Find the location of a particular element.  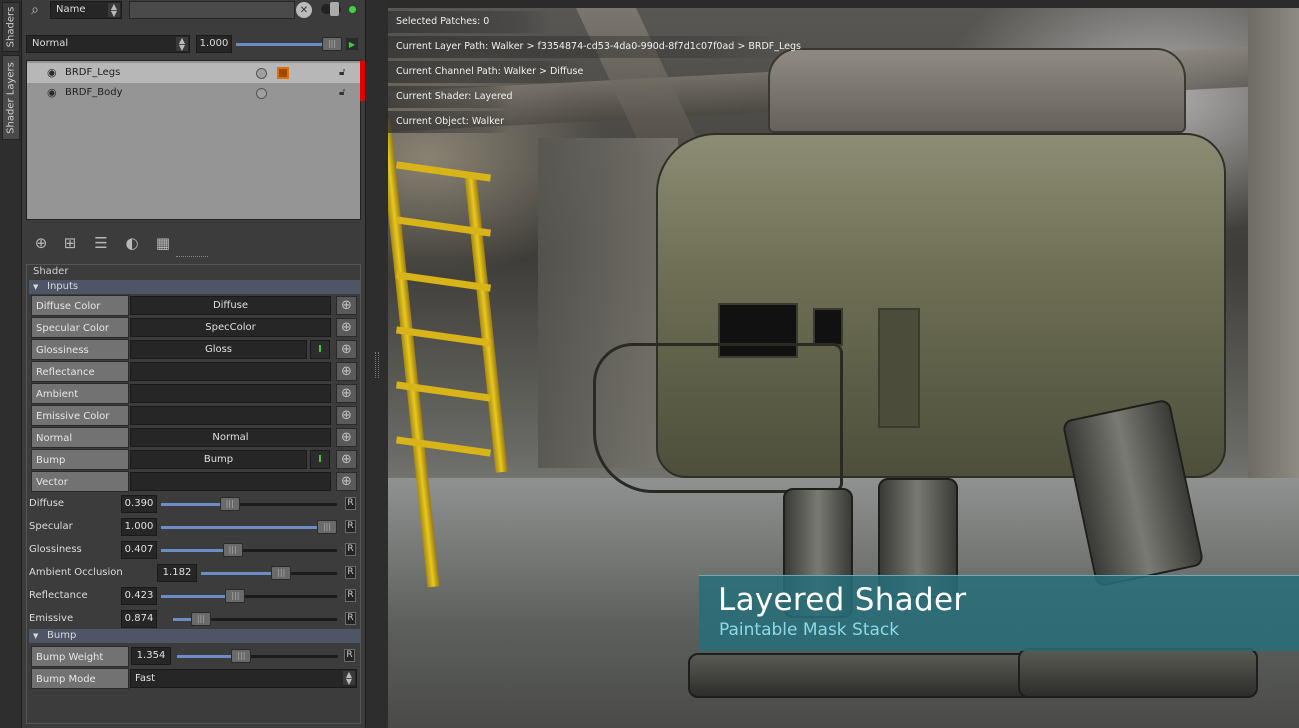

copy-layer-icon: ◐ is located at coordinates (132, 243).